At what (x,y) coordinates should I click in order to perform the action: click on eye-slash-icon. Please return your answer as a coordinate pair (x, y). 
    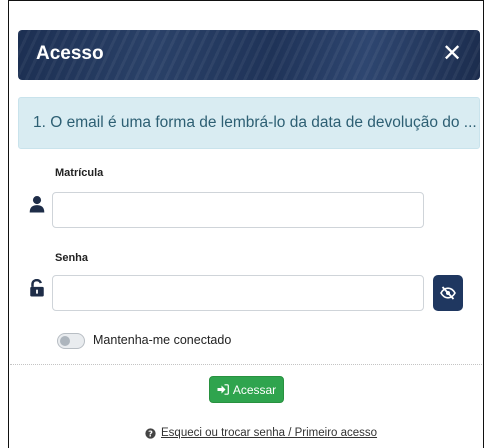
    Looking at the image, I should click on (448, 293).